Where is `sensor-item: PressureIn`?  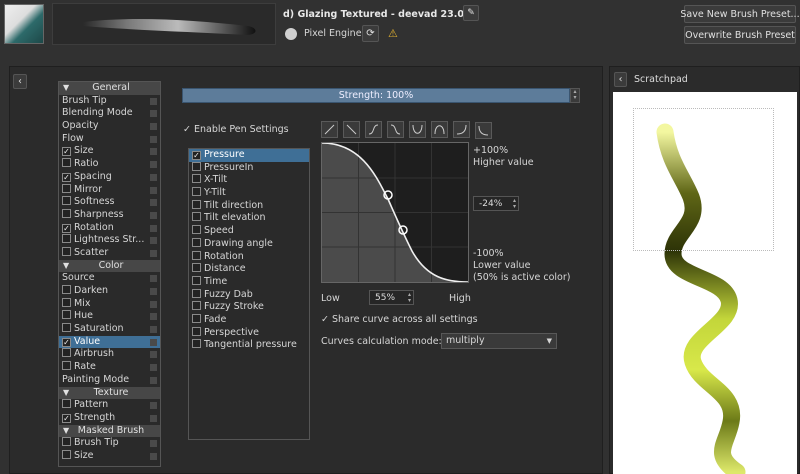
sensor-item: PressureIn is located at coordinates (249, 168).